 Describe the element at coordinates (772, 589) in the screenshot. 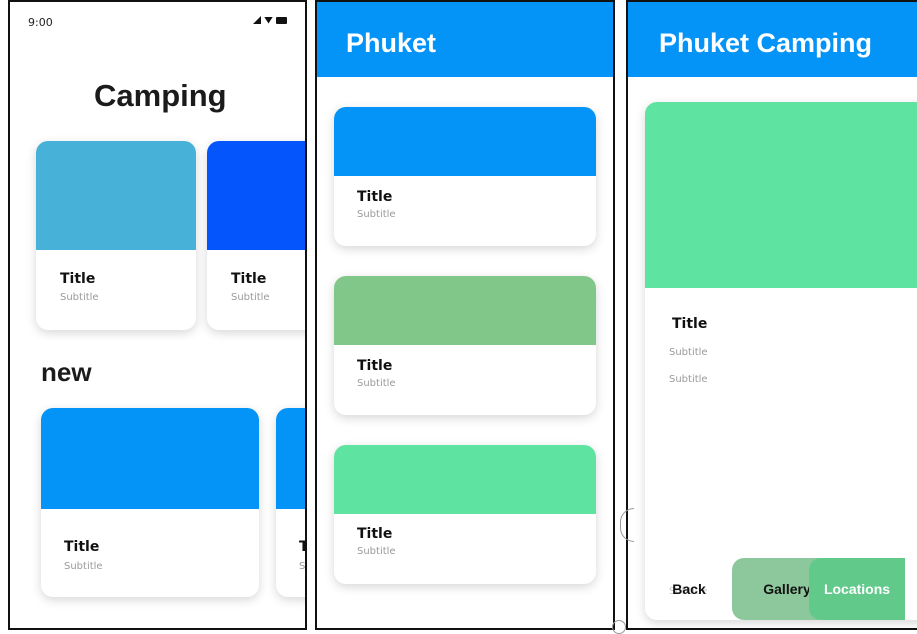

I see `tab-bar: Back Gallery Locations` at that location.